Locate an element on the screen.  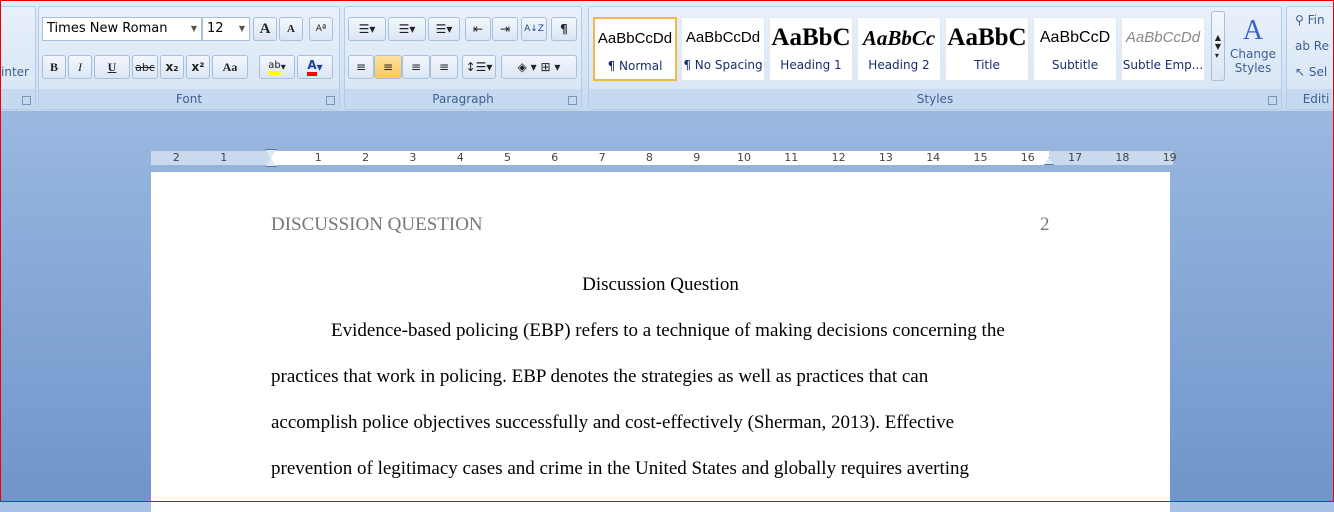
find-button: ⚲ Fin is located at coordinates (1310, 20).